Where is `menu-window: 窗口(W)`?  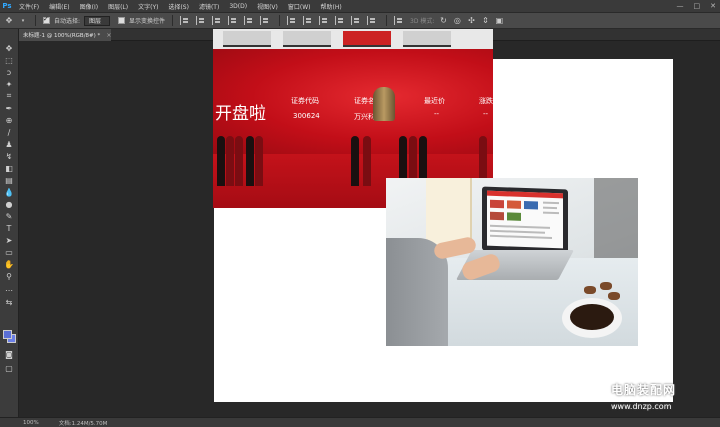 menu-window: 窗口(W) is located at coordinates (299, 6).